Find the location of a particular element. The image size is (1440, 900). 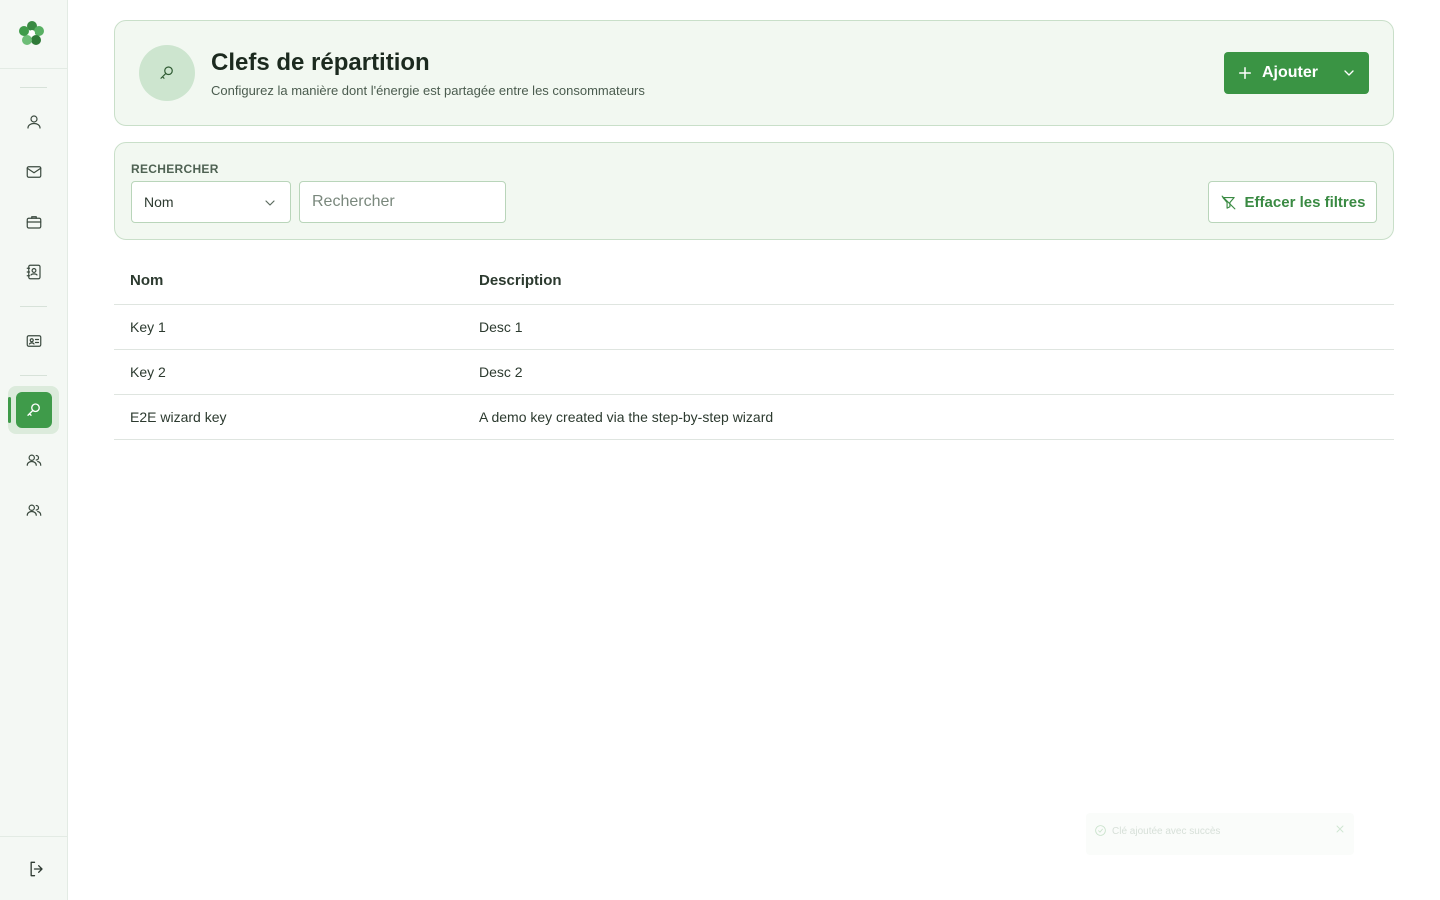

filter-clear-icon is located at coordinates (1228, 202).